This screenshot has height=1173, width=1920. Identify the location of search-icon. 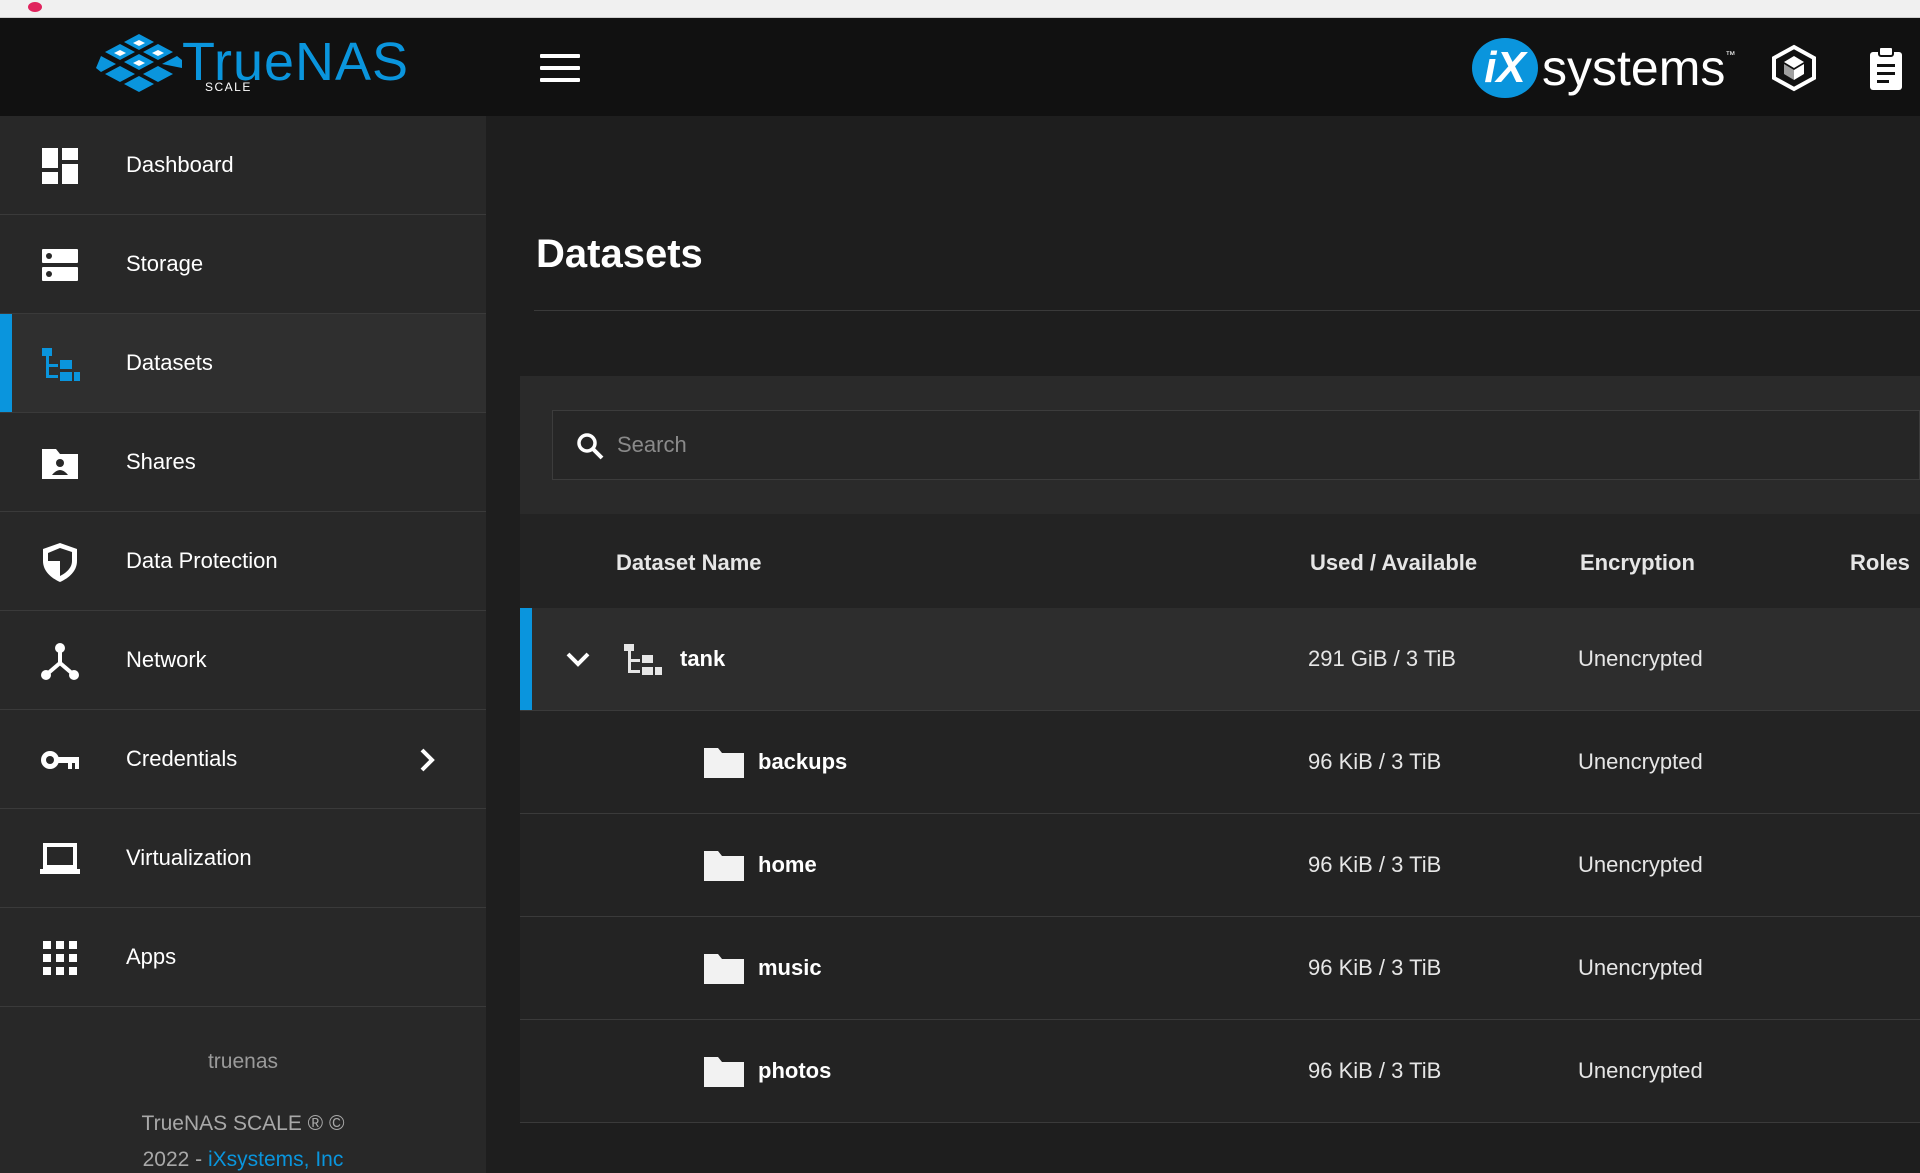
(590, 446).